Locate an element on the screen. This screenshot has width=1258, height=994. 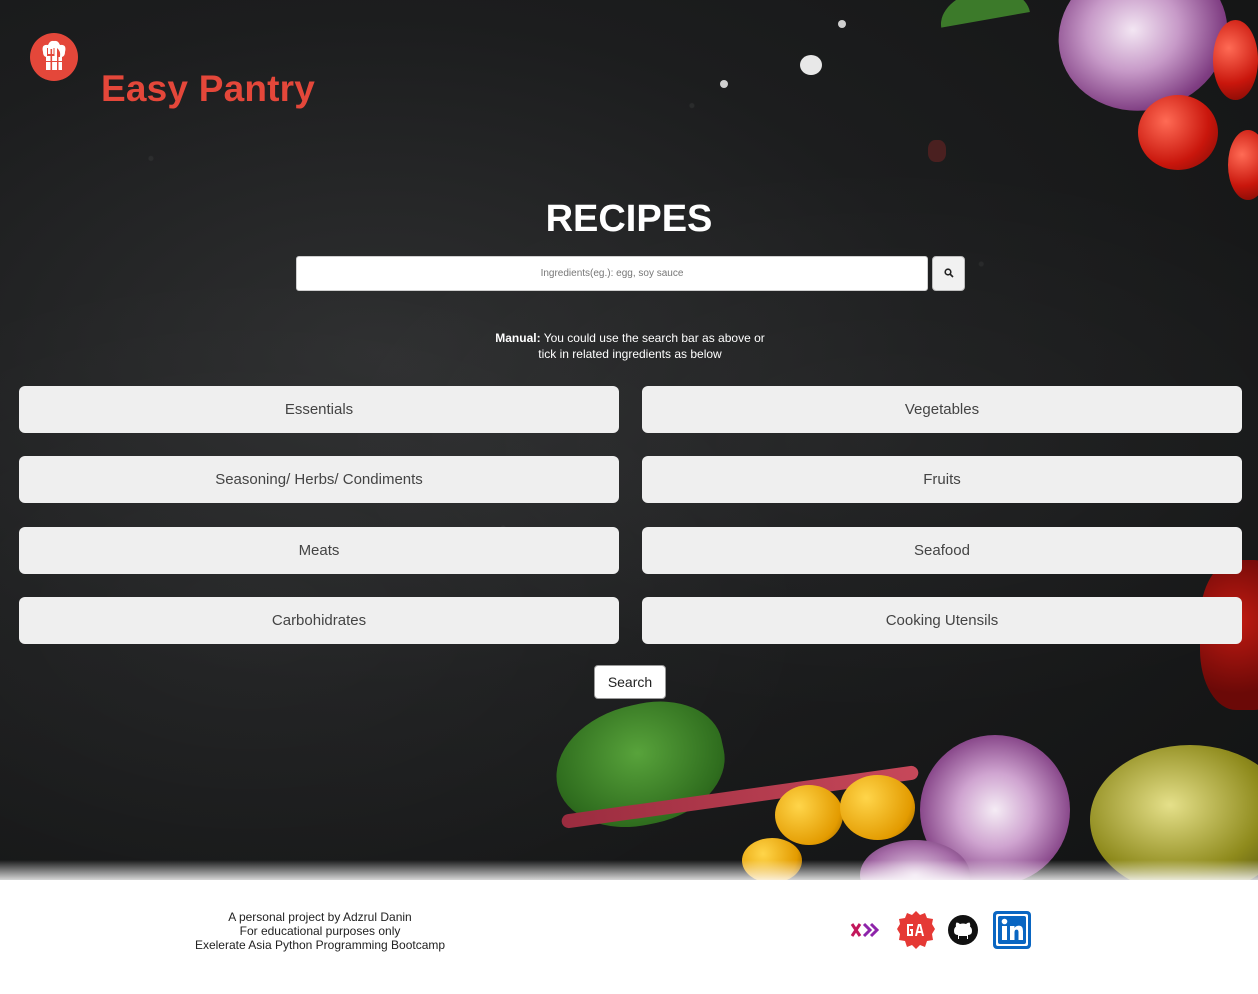
herb-decoration is located at coordinates (983, 14).